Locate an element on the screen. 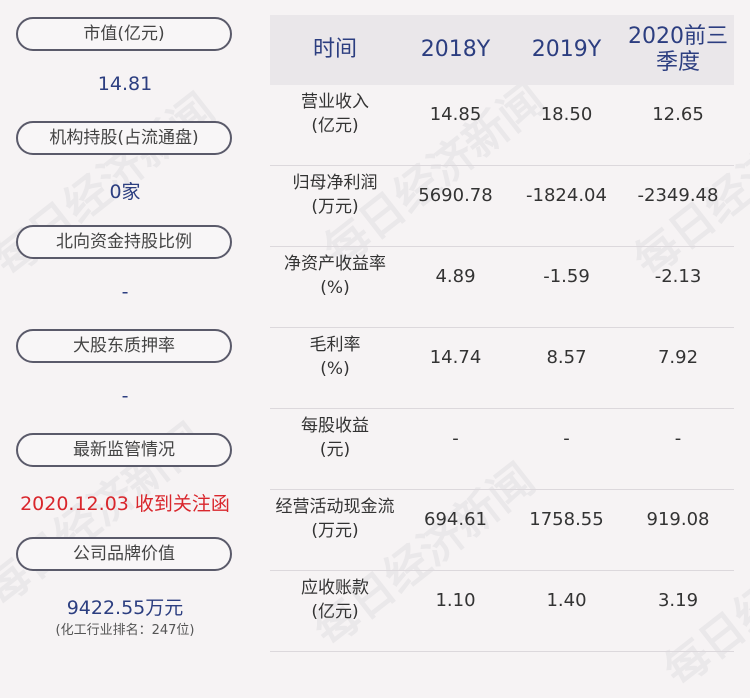 Image resolution: width=750 pixels, height=698 pixels. cell-value: 3.19 is located at coordinates (678, 600).